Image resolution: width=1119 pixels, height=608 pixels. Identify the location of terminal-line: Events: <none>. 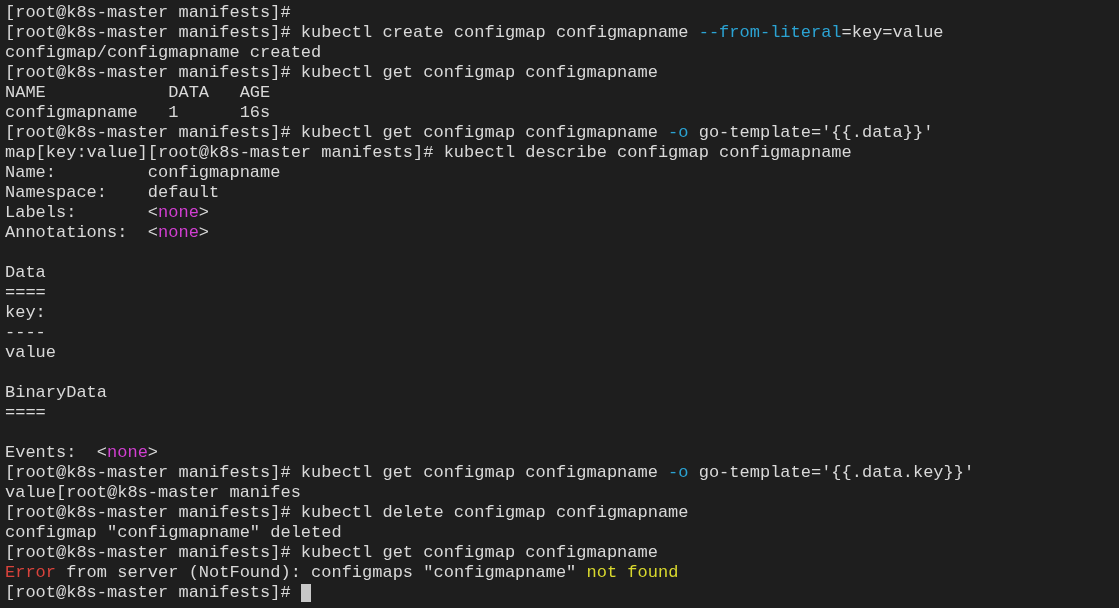
(82, 453).